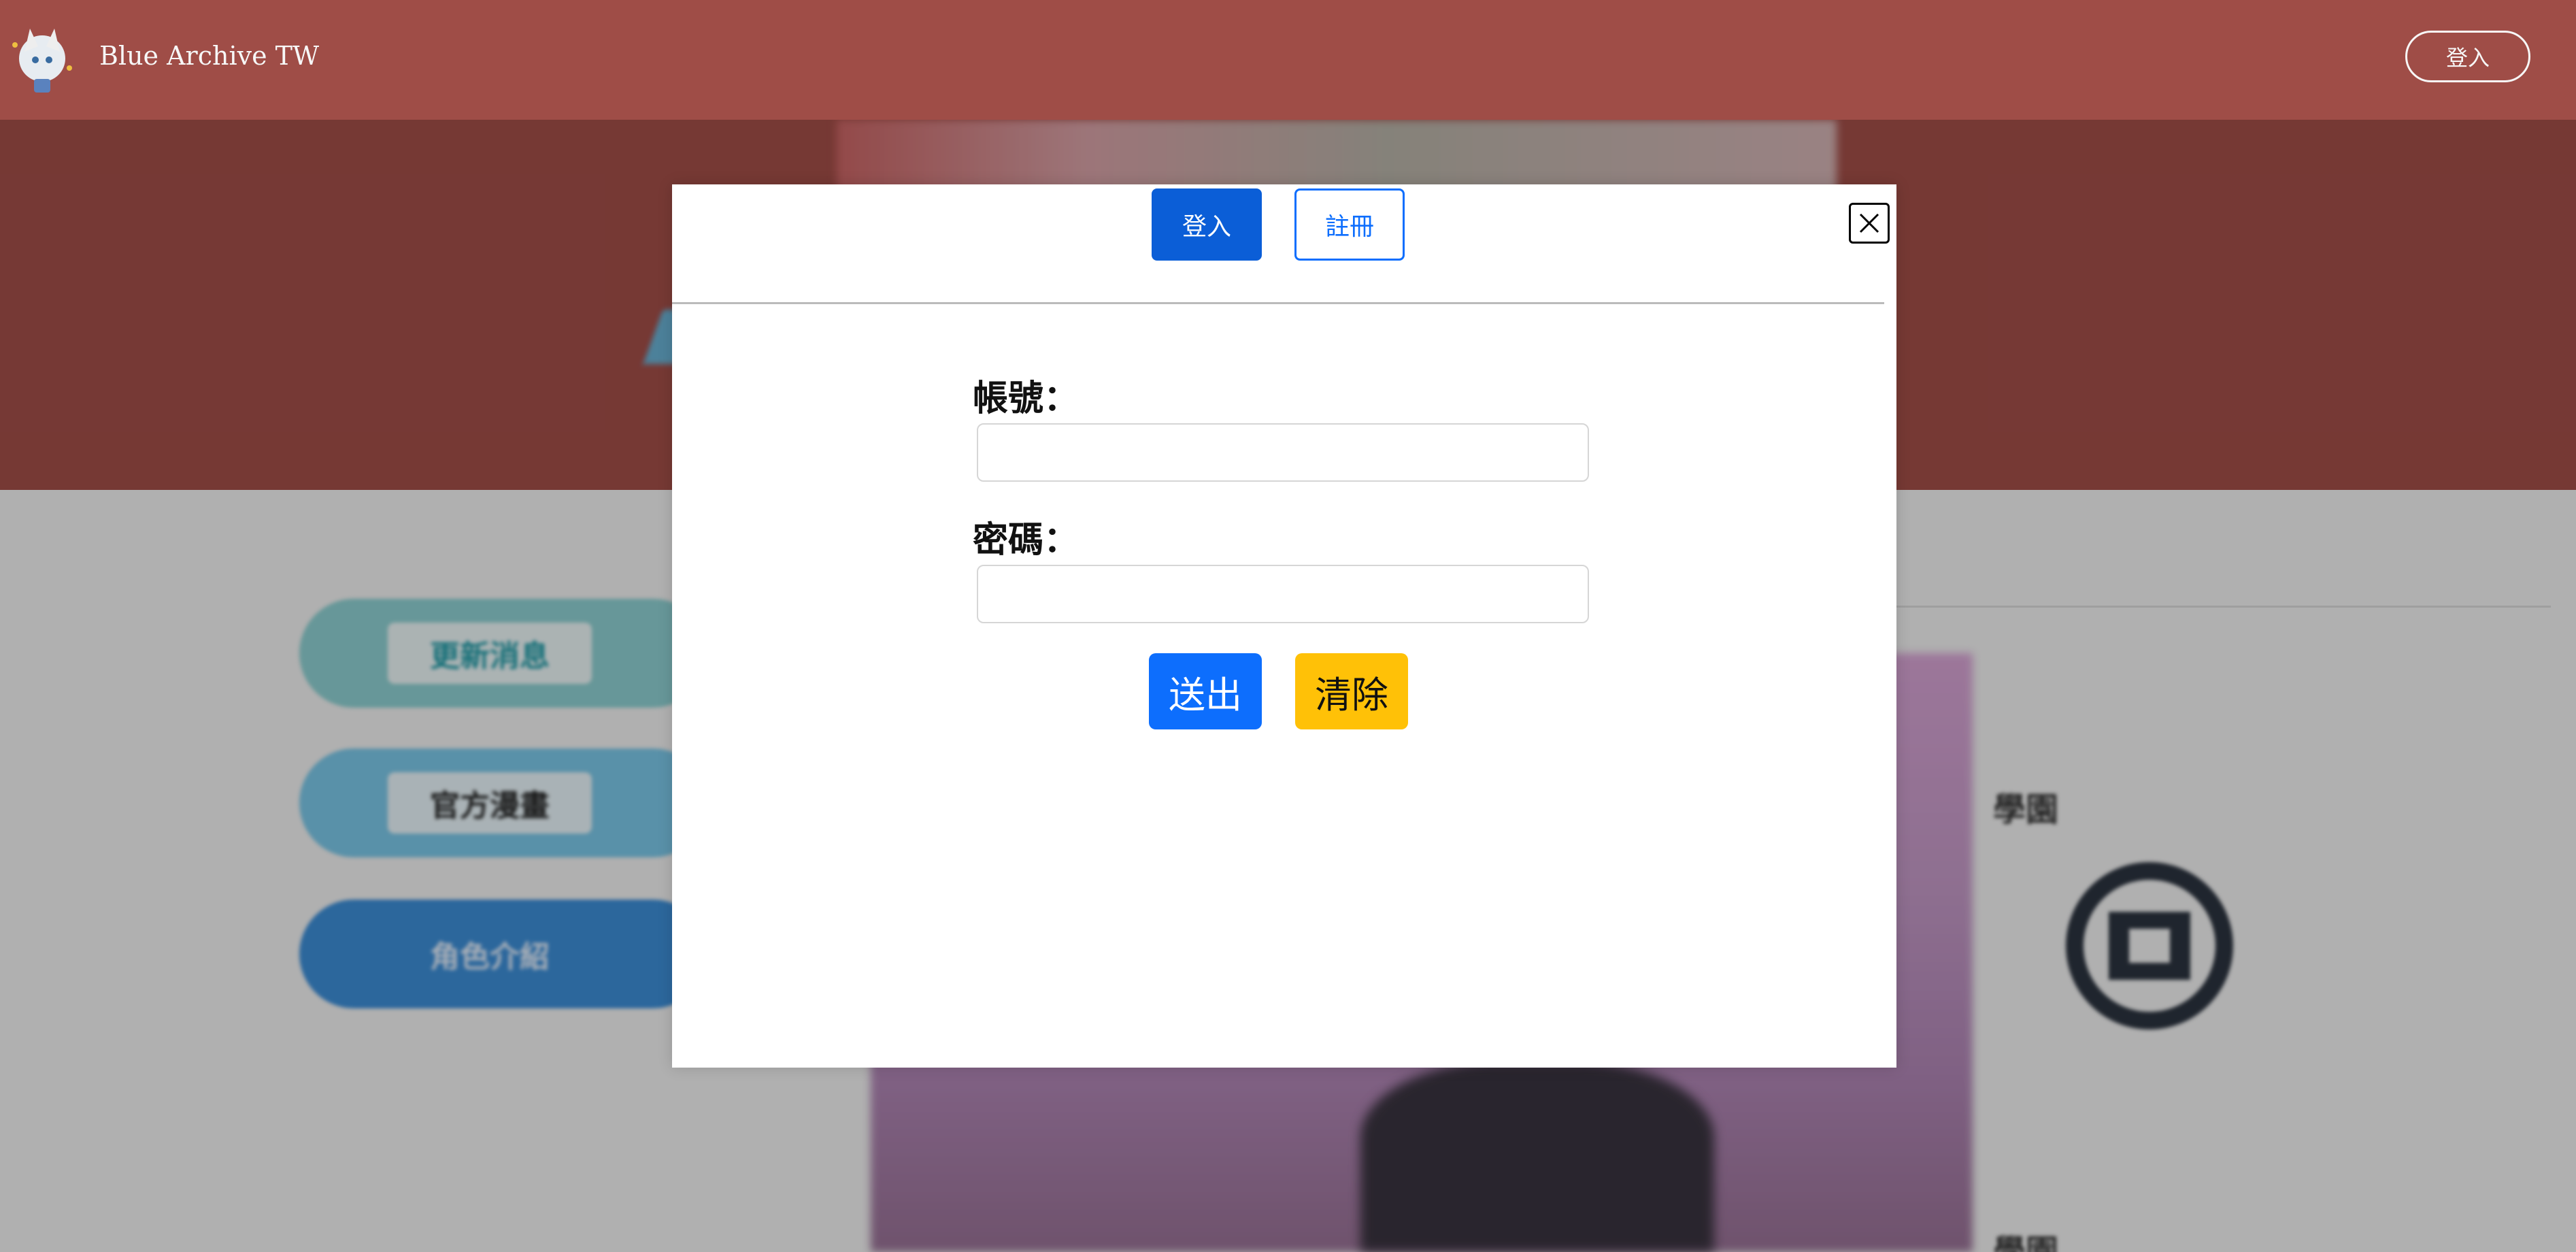 Image resolution: width=2576 pixels, height=1252 pixels. Describe the element at coordinates (1278, 303) in the screenshot. I see `modal-divider` at that location.